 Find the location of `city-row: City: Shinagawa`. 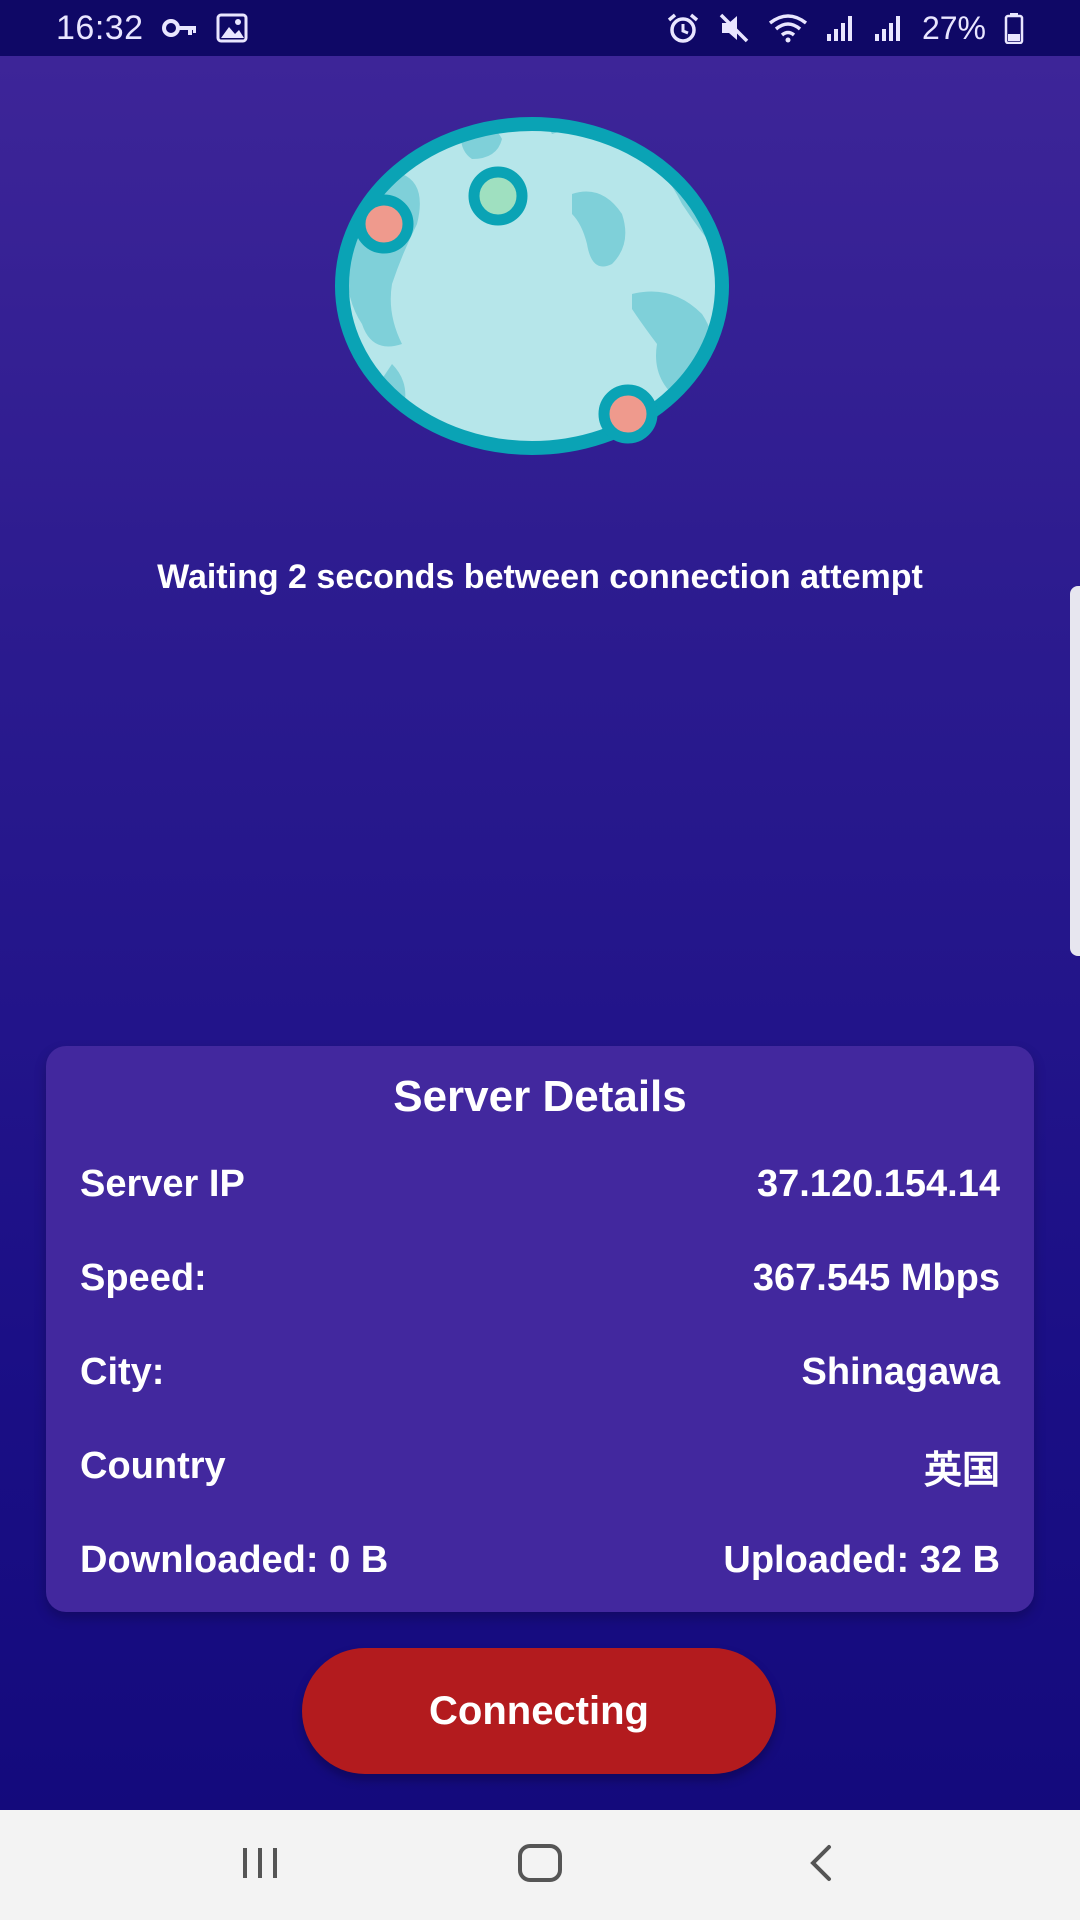

city-row: City: Shinagawa is located at coordinates (540, 1372).